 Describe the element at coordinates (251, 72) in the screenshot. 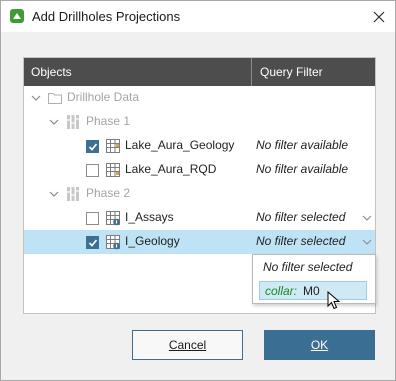

I see `header-divider` at that location.